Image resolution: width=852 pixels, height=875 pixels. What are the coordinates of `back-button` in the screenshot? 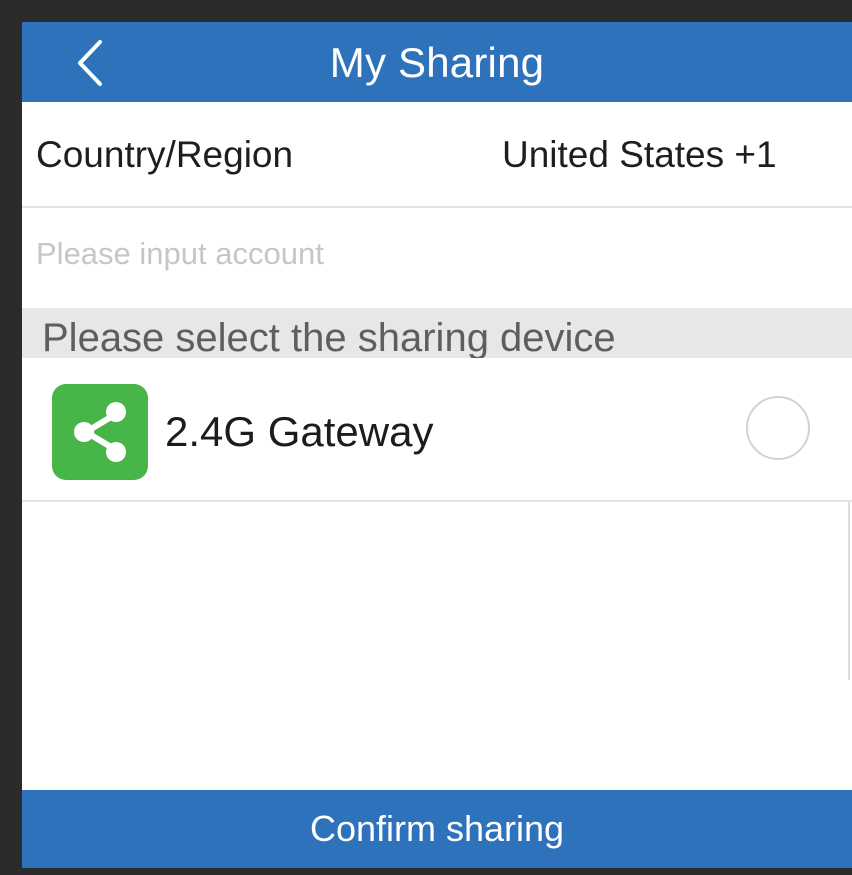 It's located at (93, 63).